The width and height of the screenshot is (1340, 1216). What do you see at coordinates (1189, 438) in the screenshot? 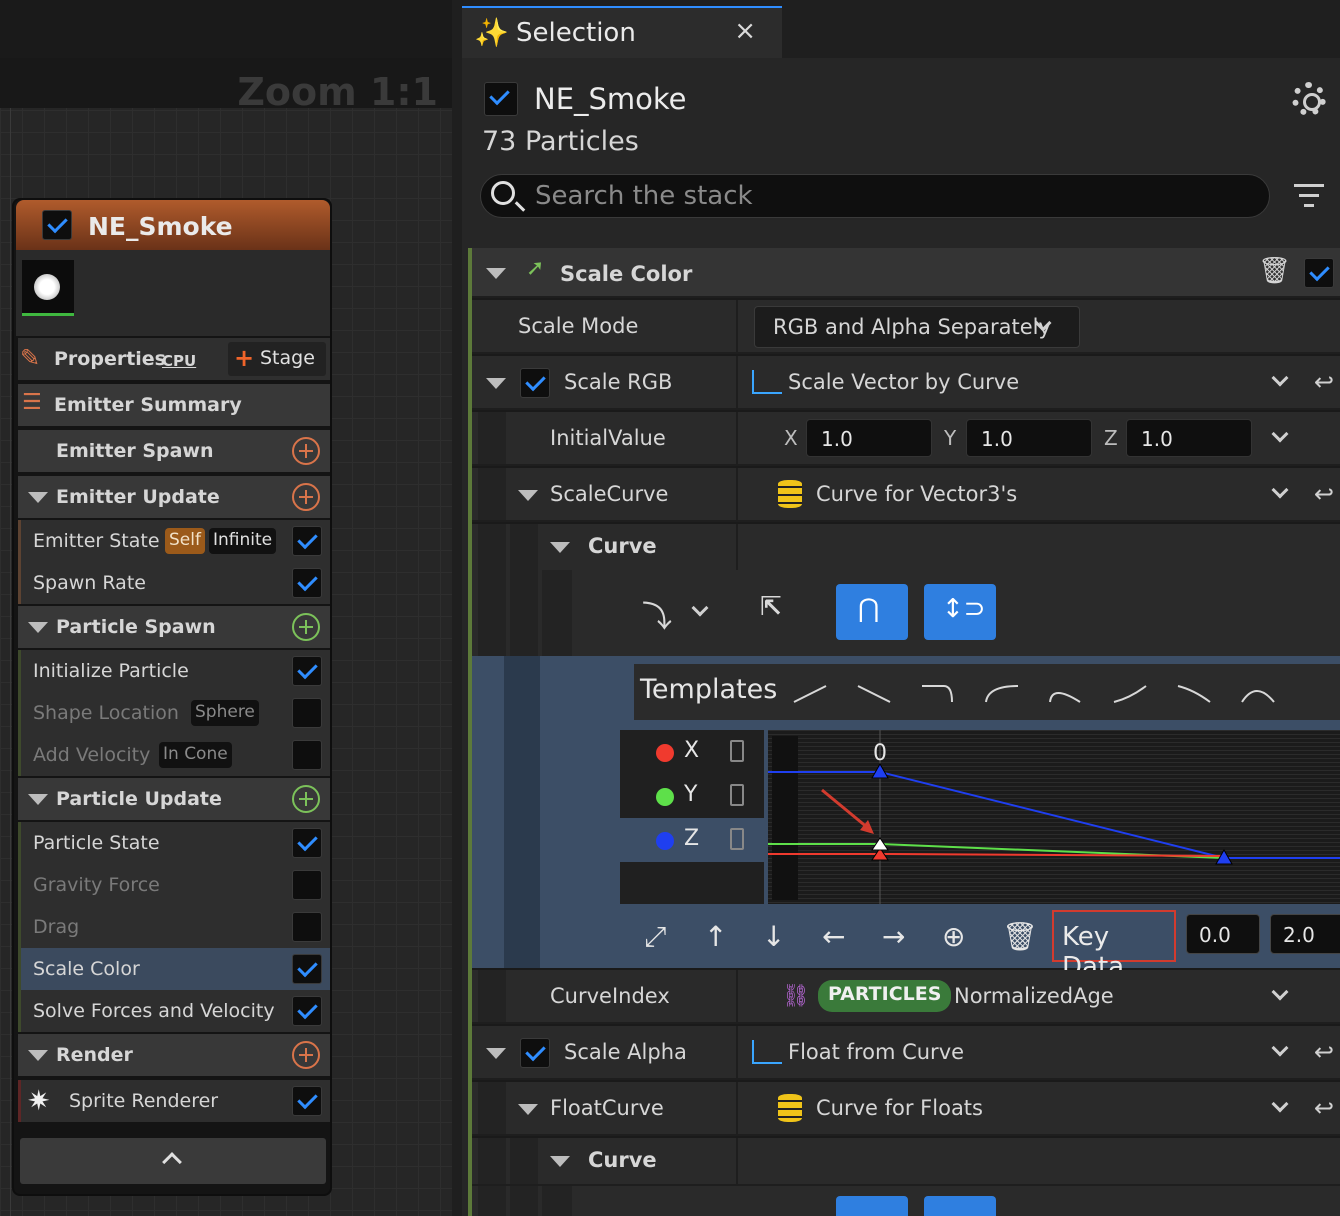
I see `z-value-field: 1.0` at bounding box center [1189, 438].